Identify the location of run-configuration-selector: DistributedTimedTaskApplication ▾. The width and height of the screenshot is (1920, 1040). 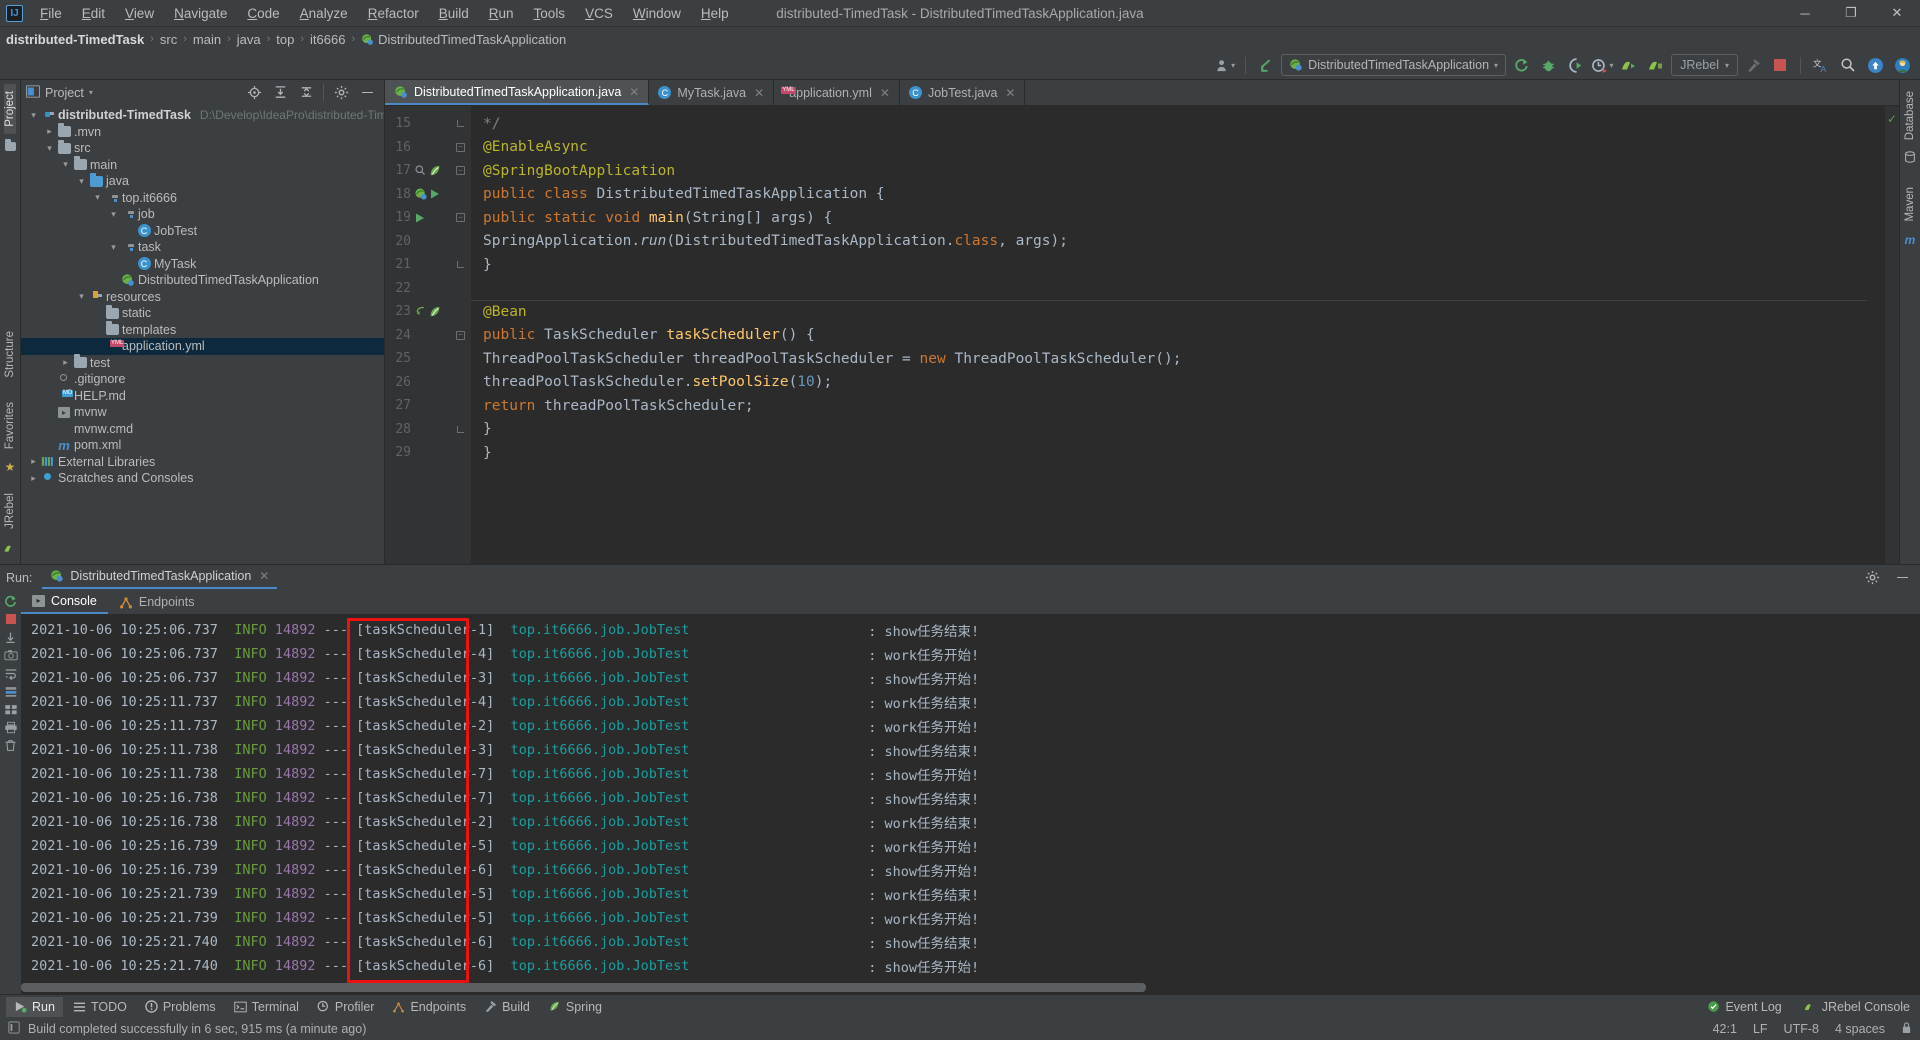
(1394, 65).